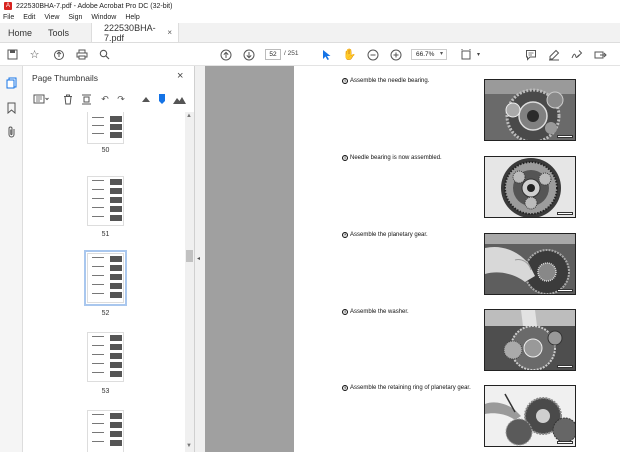 This screenshot has width=620, height=452. Describe the element at coordinates (169, 32) in the screenshot. I see `close-tab-icon: ×` at that location.